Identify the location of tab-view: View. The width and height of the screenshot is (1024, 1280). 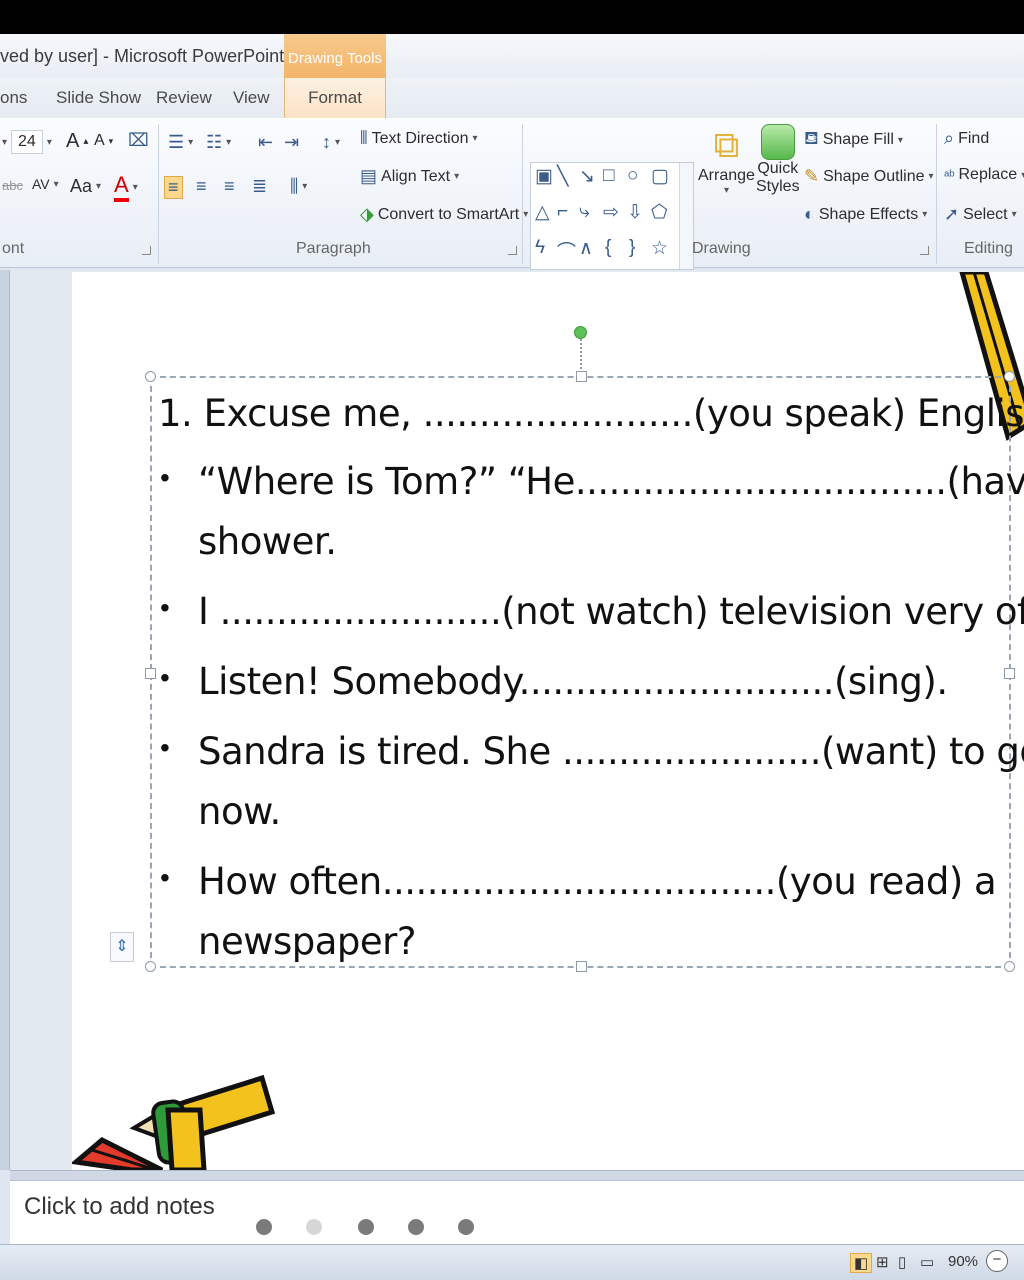
(251, 98).